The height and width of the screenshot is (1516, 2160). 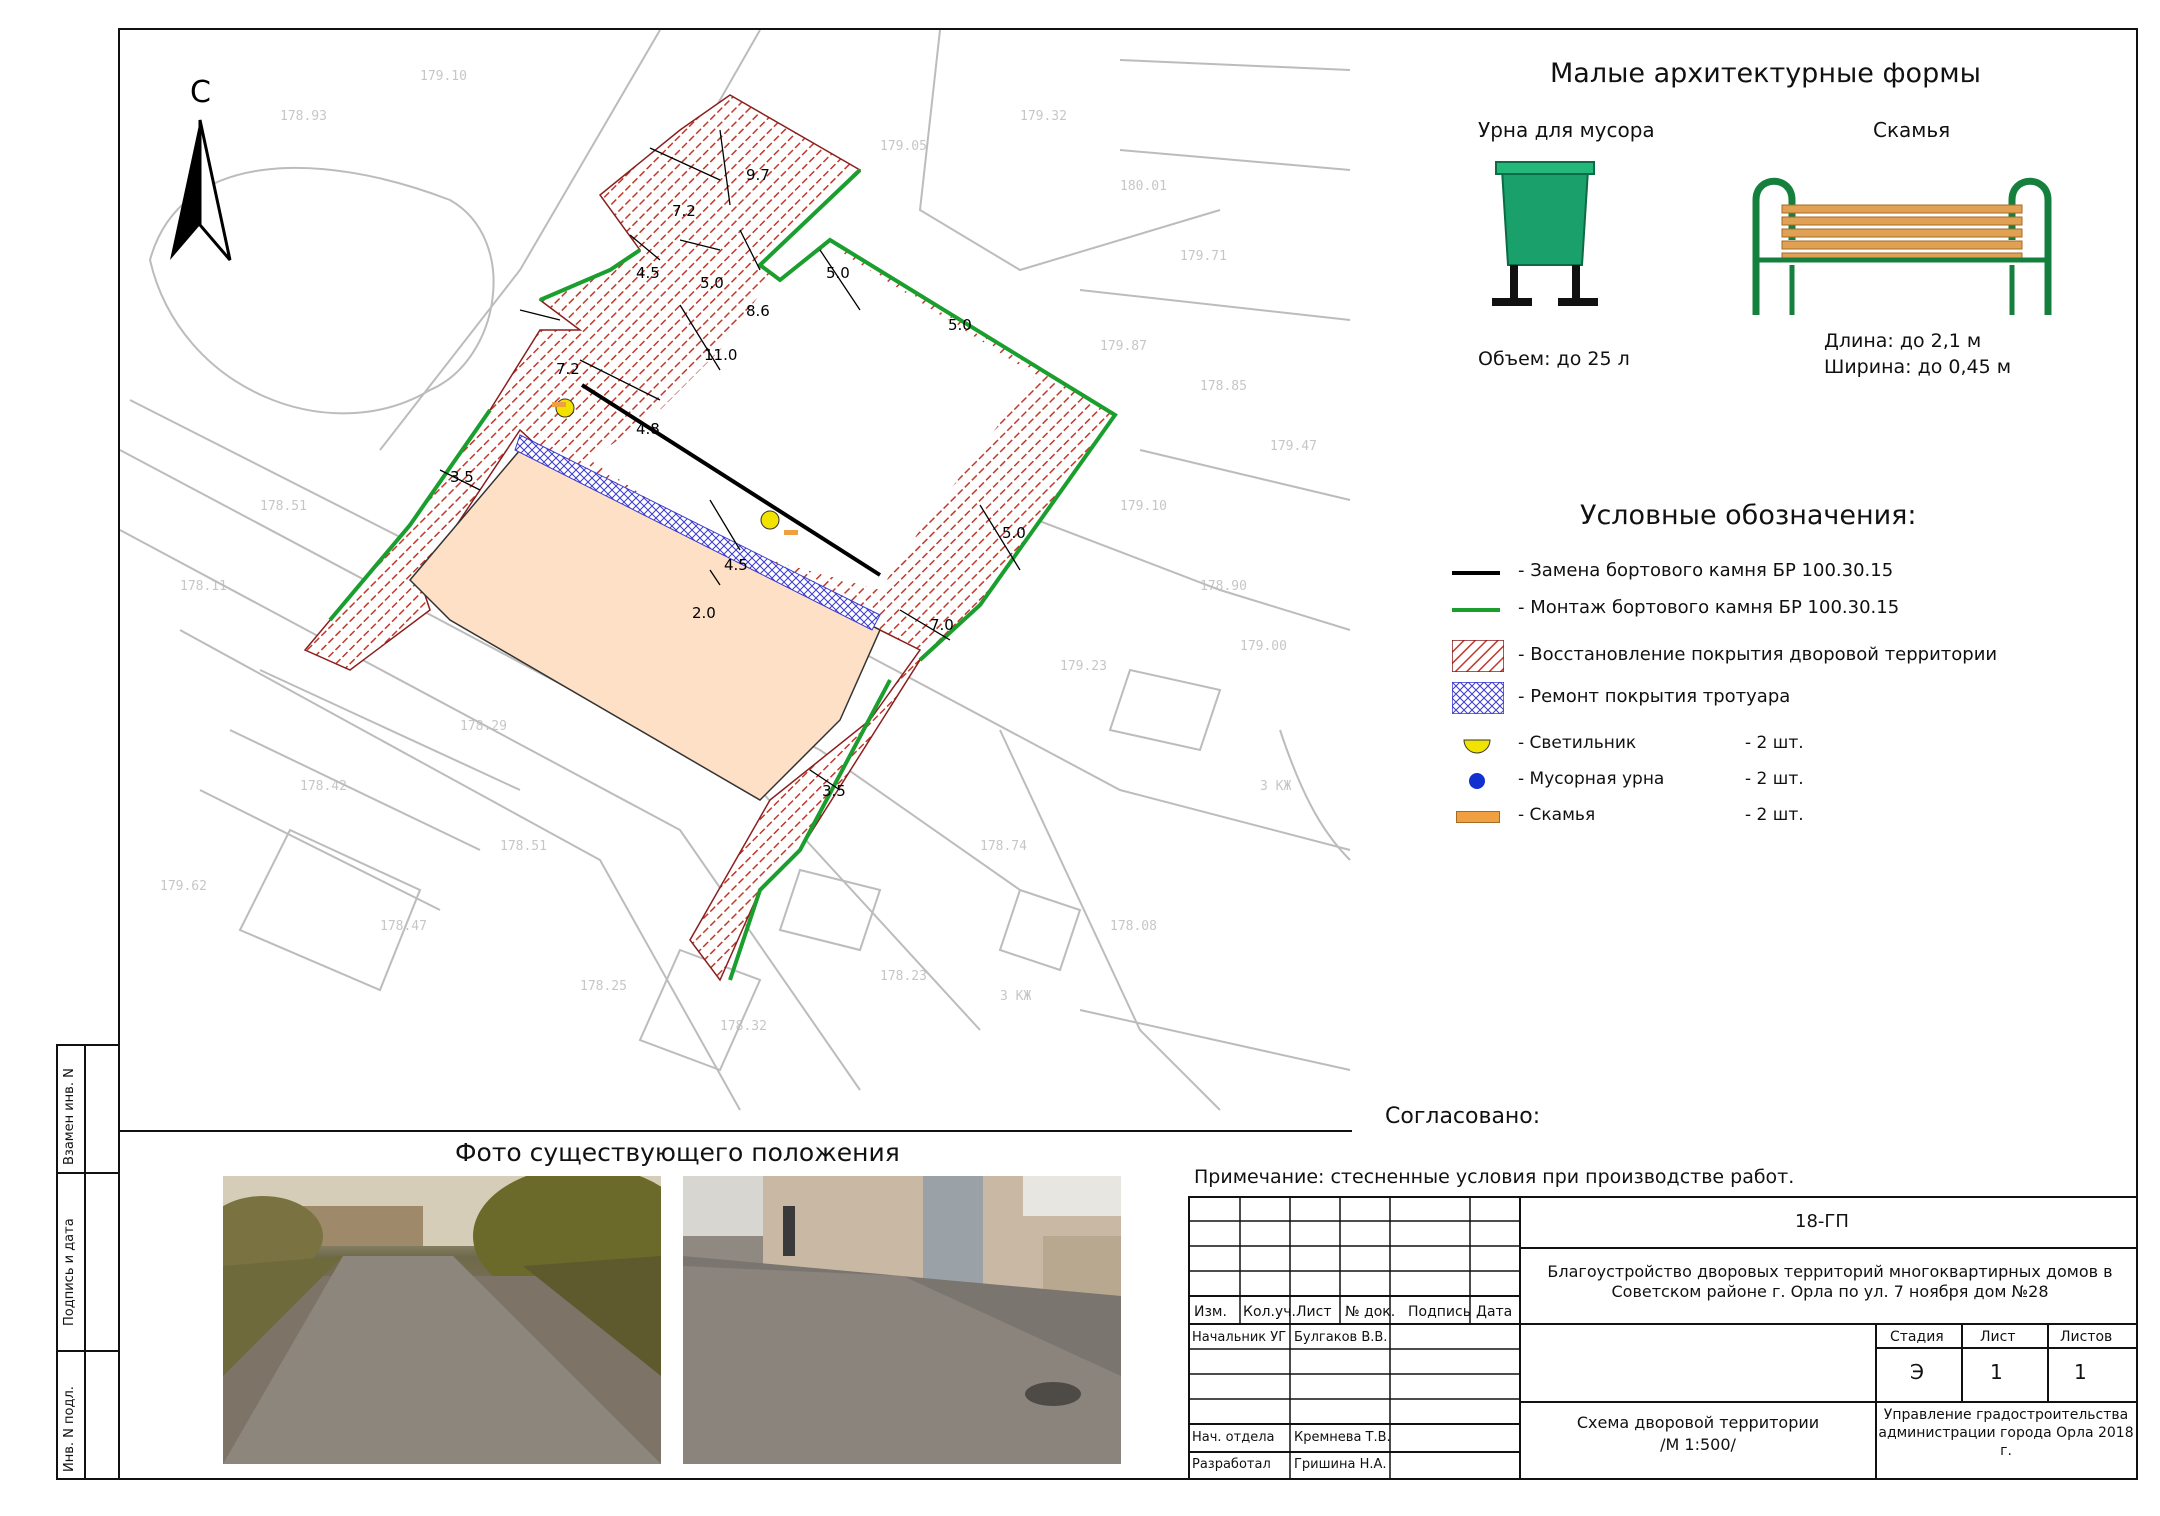 I want to click on legend-trash-icon, so click(x=1477, y=781).